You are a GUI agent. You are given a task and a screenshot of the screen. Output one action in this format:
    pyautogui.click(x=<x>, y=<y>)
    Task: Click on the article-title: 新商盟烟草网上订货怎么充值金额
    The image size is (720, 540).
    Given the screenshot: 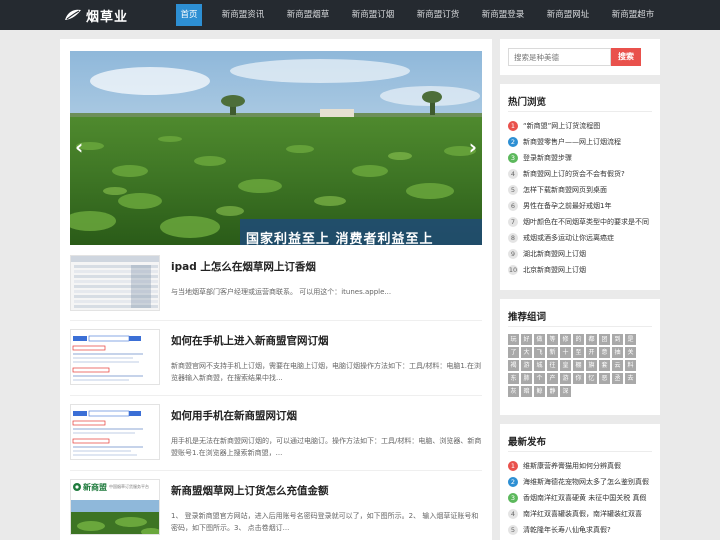 What is the action you would take?
    pyautogui.click(x=250, y=490)
    